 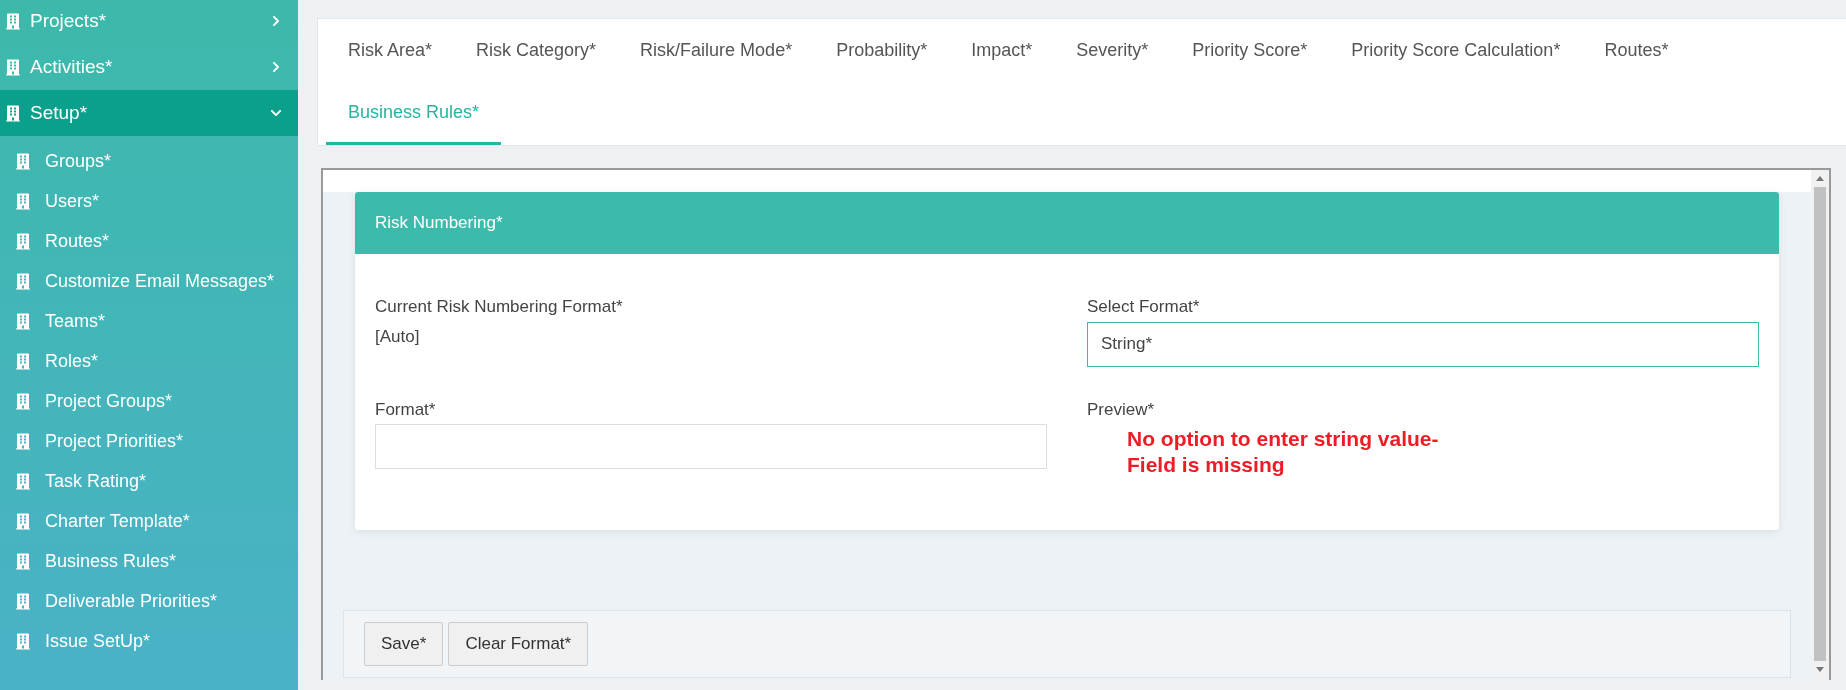 What do you see at coordinates (149, 113) in the screenshot?
I see `sidebar-item: Setup*` at bounding box center [149, 113].